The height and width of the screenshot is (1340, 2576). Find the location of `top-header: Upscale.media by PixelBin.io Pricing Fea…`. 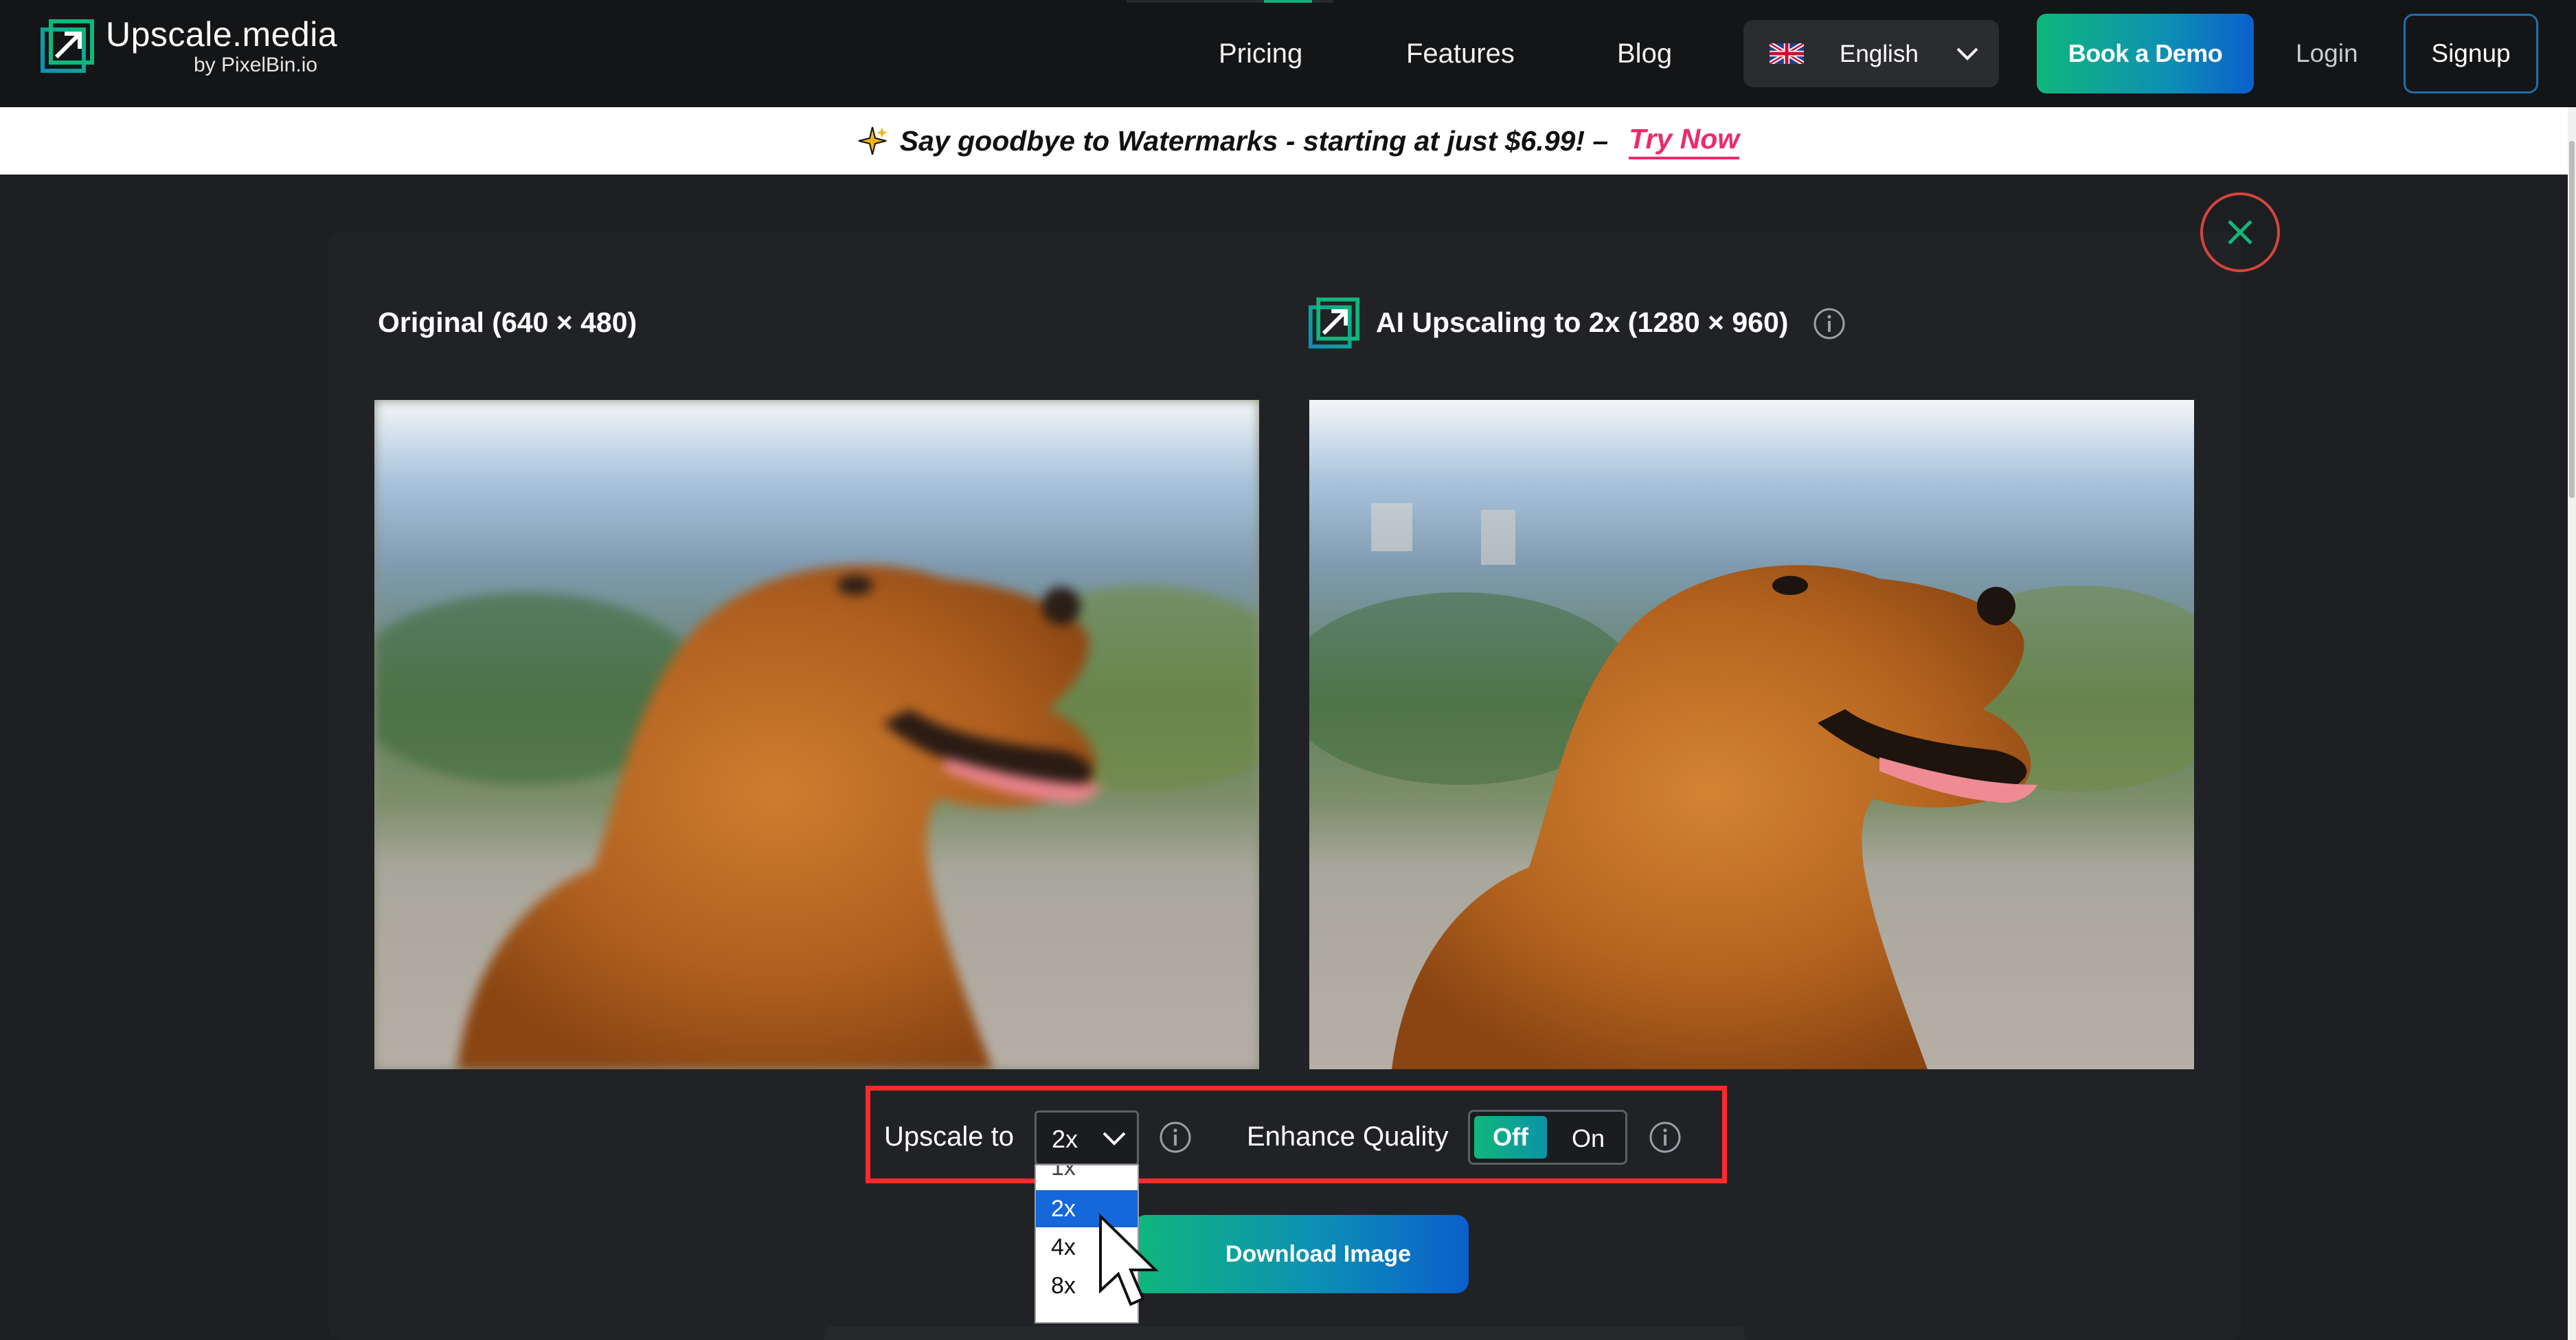

top-header: Upscale.media by PixelBin.io Pricing Fea… is located at coordinates (1288, 53).